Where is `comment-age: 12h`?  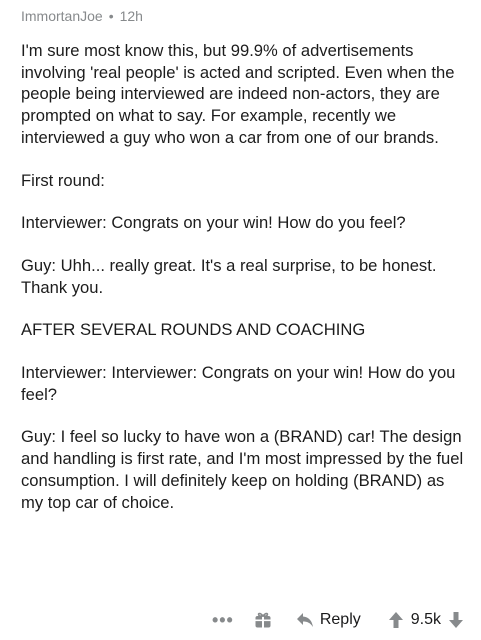 comment-age: 12h is located at coordinates (131, 16).